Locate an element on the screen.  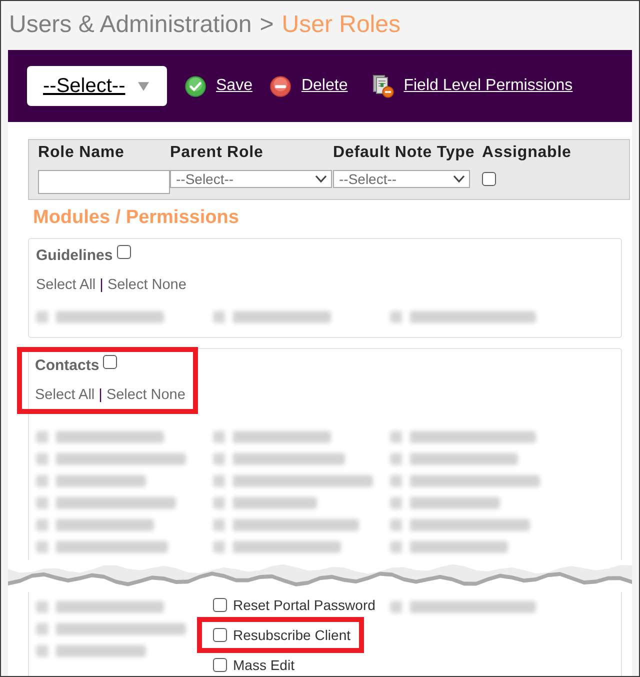
column-label: Parent Role is located at coordinates (217, 153).